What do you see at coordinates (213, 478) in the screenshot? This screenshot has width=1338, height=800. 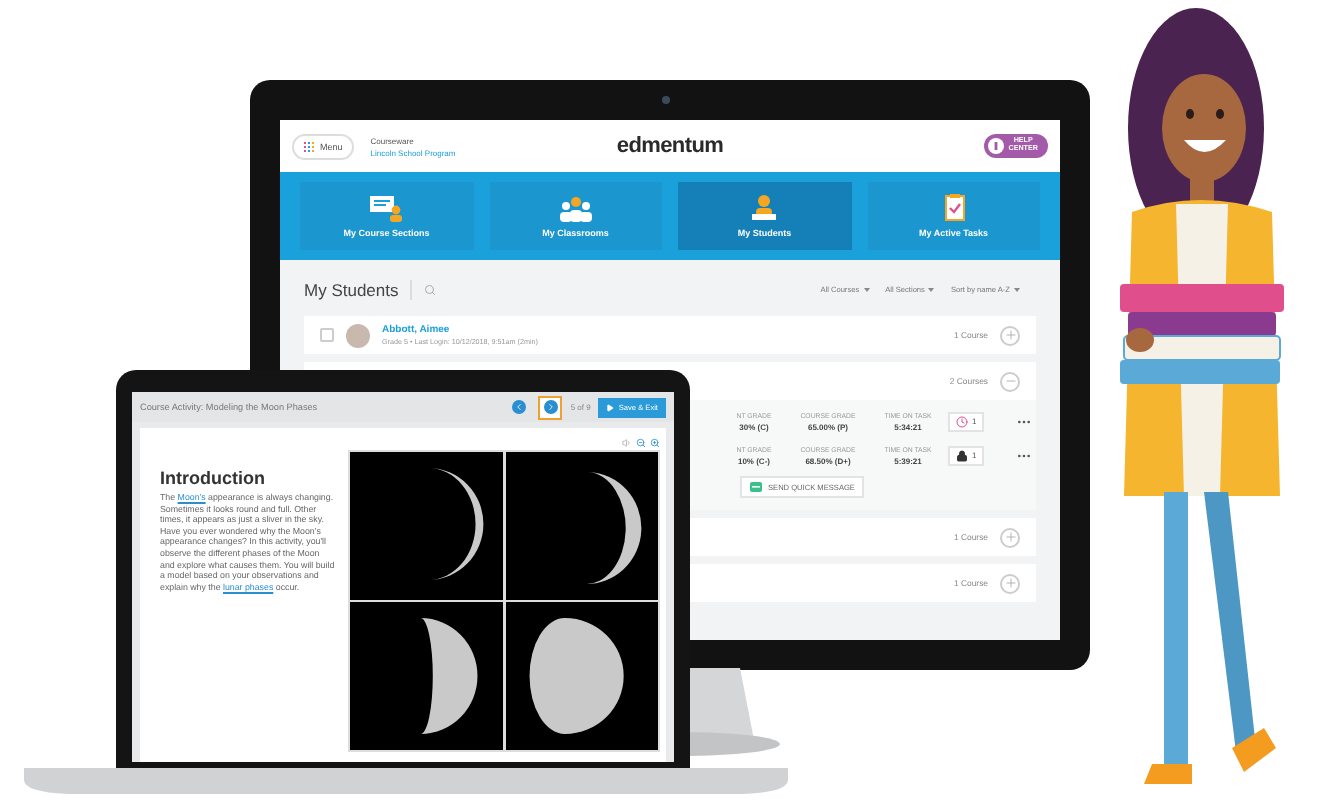 I see `activity-heading: Introduction` at bounding box center [213, 478].